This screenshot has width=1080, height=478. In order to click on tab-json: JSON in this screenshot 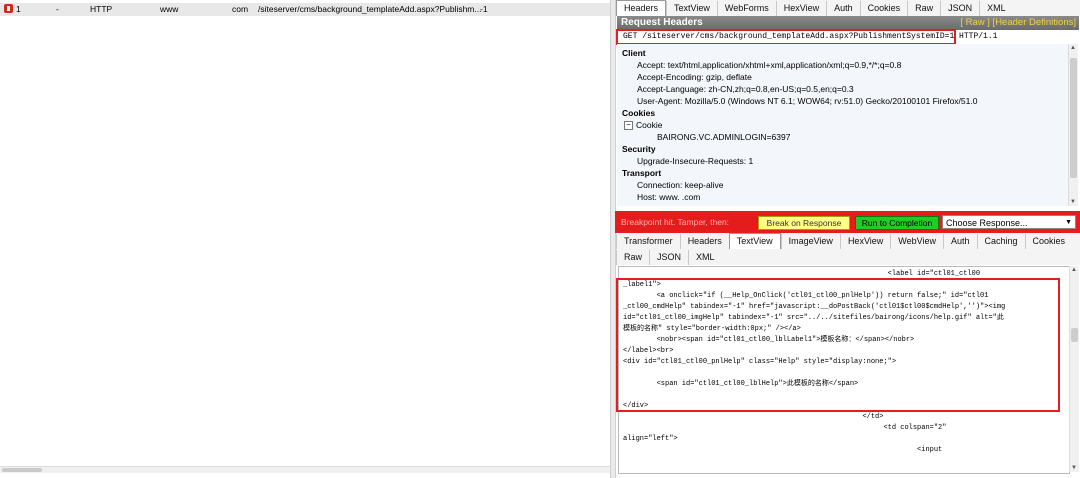, I will do `click(959, 8)`.